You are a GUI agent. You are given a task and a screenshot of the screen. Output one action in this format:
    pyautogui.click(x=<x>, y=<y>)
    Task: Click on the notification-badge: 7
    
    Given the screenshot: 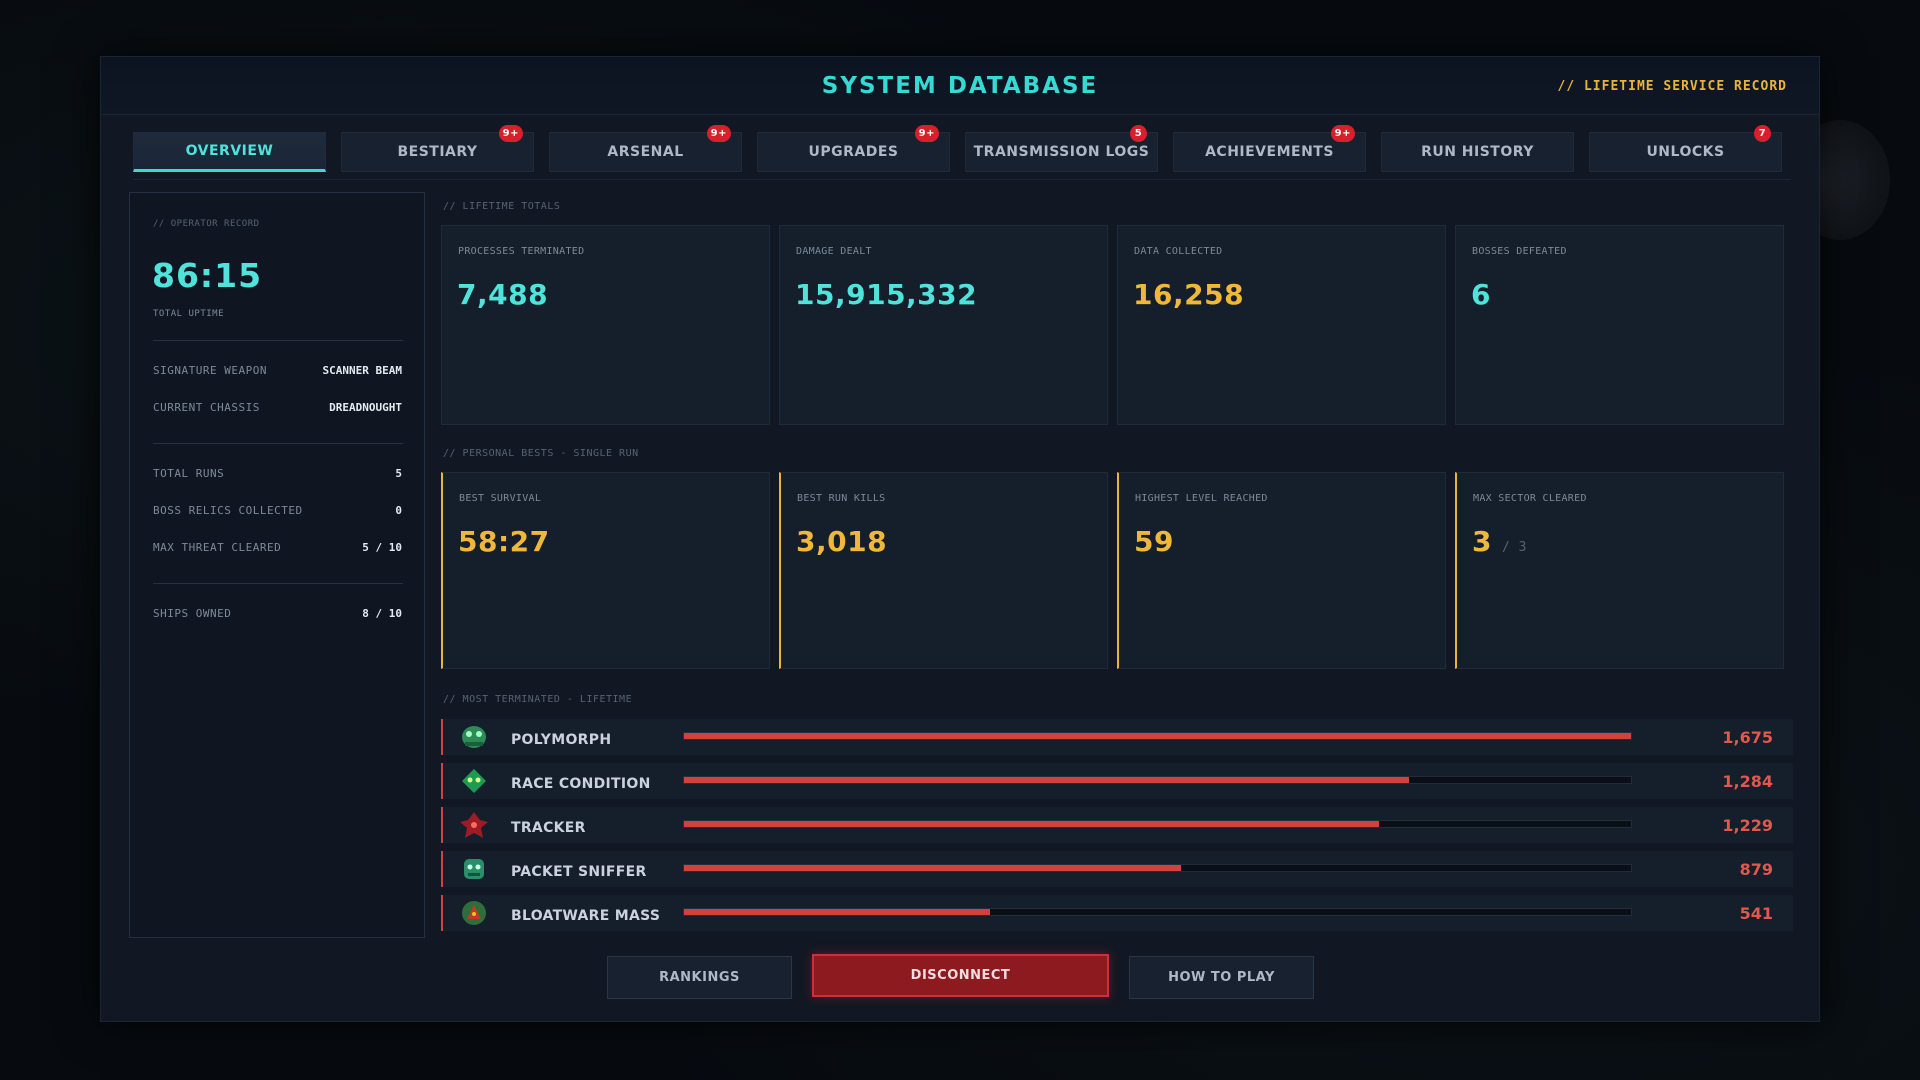 What is the action you would take?
    pyautogui.click(x=1762, y=133)
    